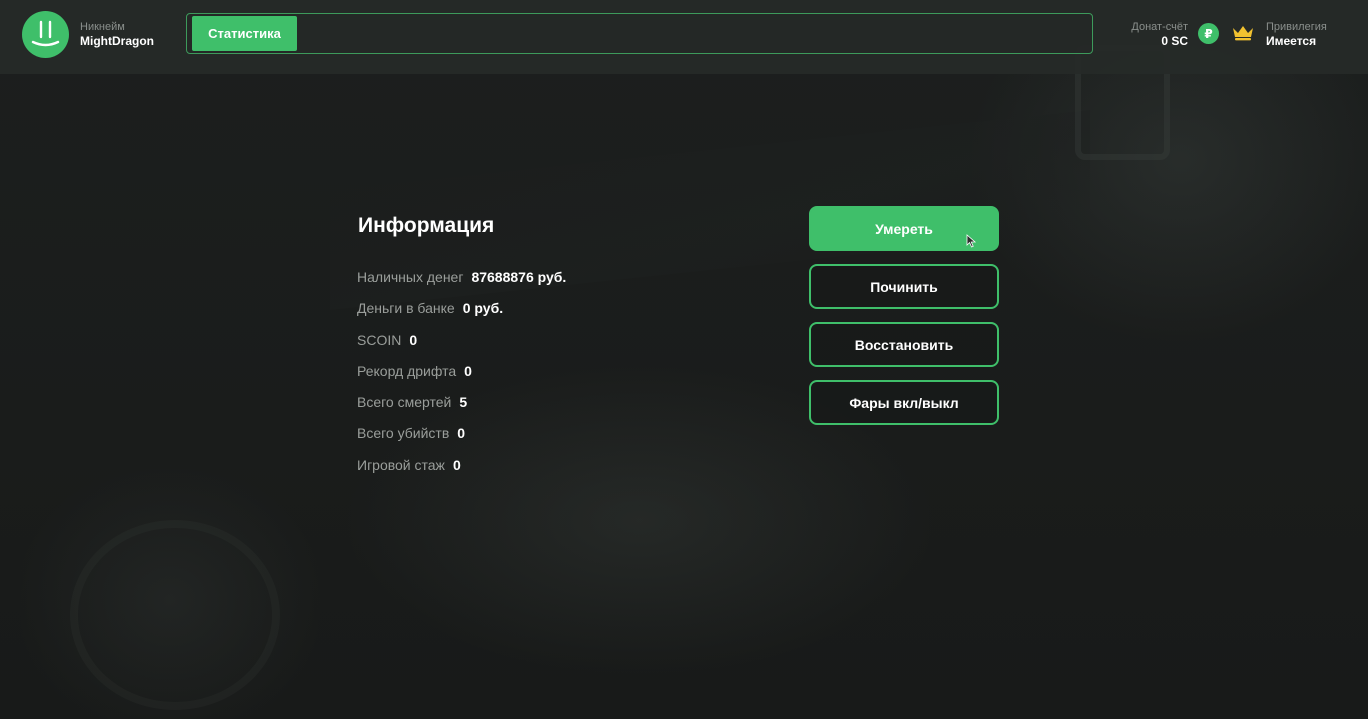  What do you see at coordinates (1174, 41) in the screenshot?
I see `donate-balance: 0 SC` at bounding box center [1174, 41].